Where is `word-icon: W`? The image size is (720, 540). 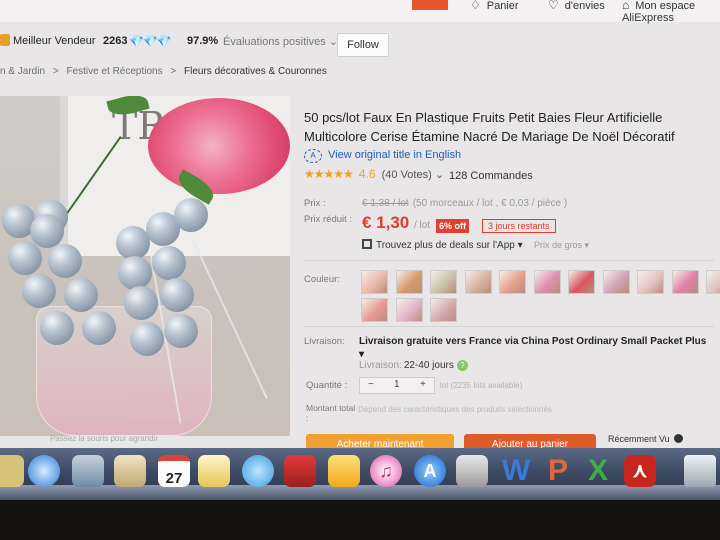
word-icon: W is located at coordinates (516, 471).